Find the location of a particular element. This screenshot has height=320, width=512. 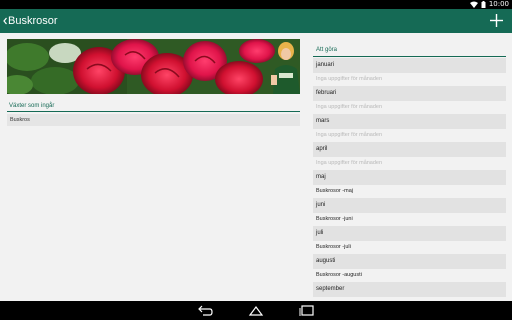

add-icon is located at coordinates (496, 20).